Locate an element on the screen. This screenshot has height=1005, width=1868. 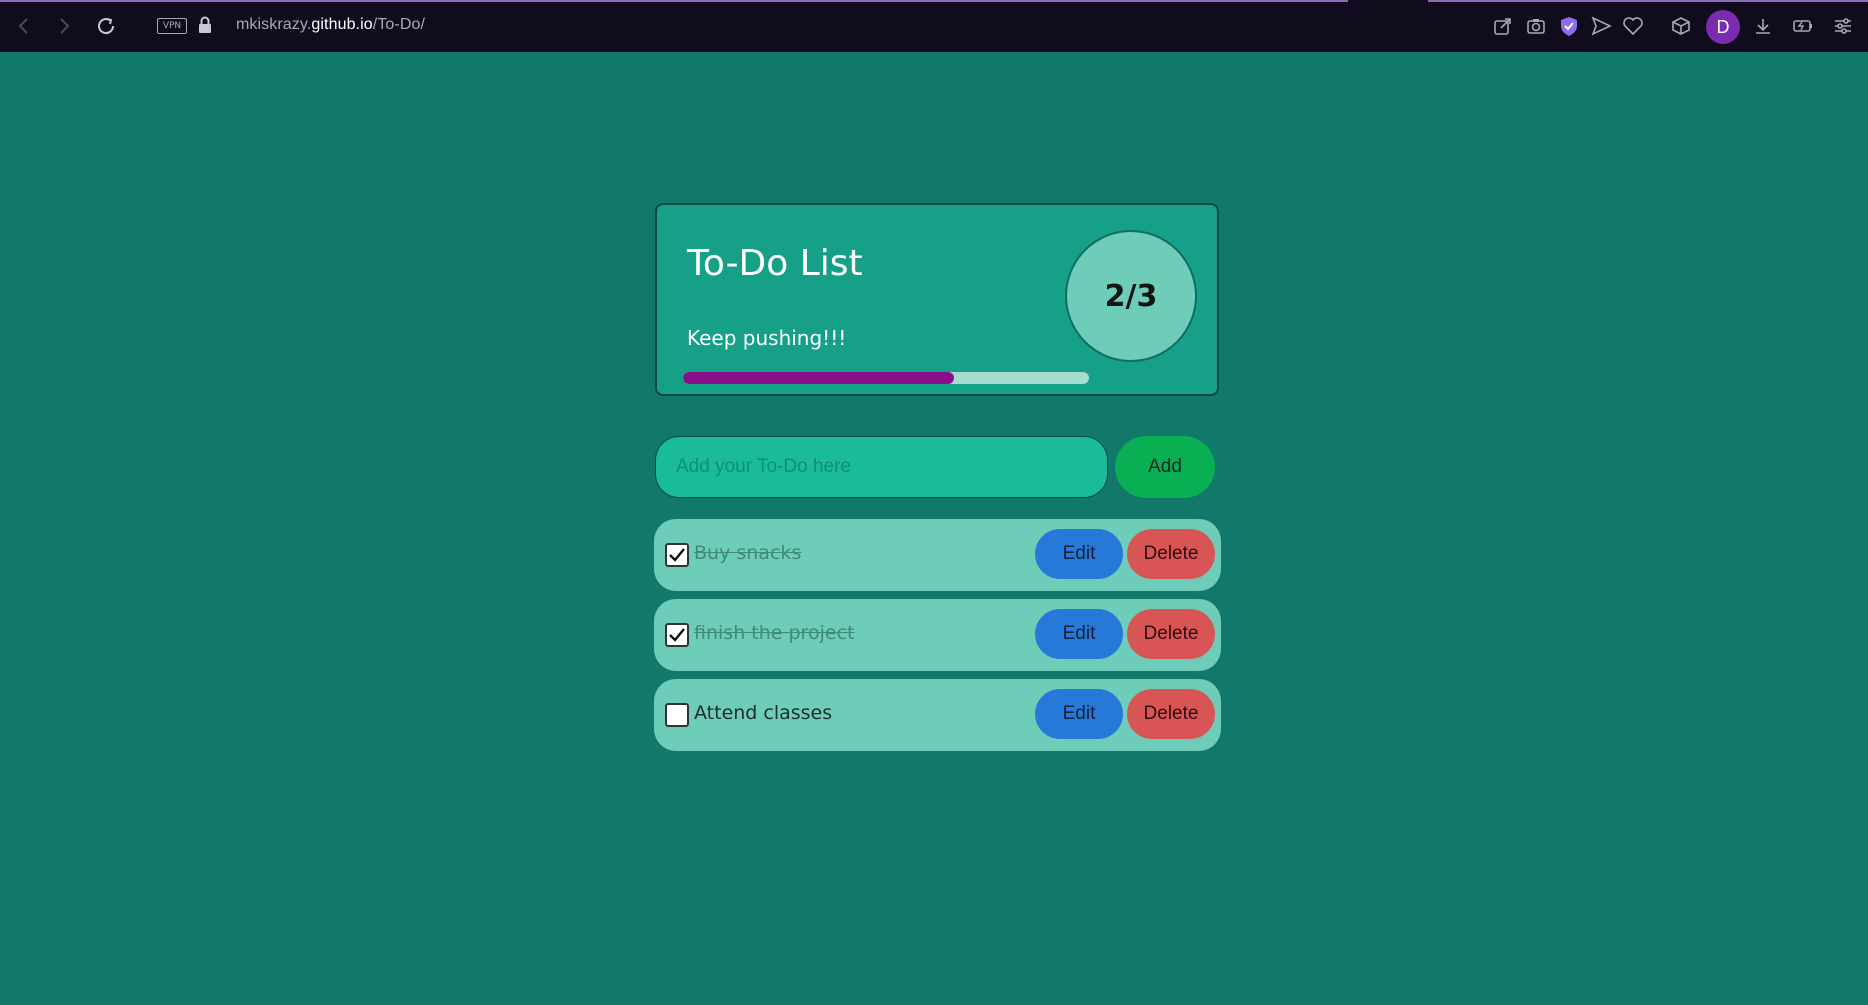
address-bar: mkiskrazy.github.io/To-Do/ is located at coordinates (330, 25).